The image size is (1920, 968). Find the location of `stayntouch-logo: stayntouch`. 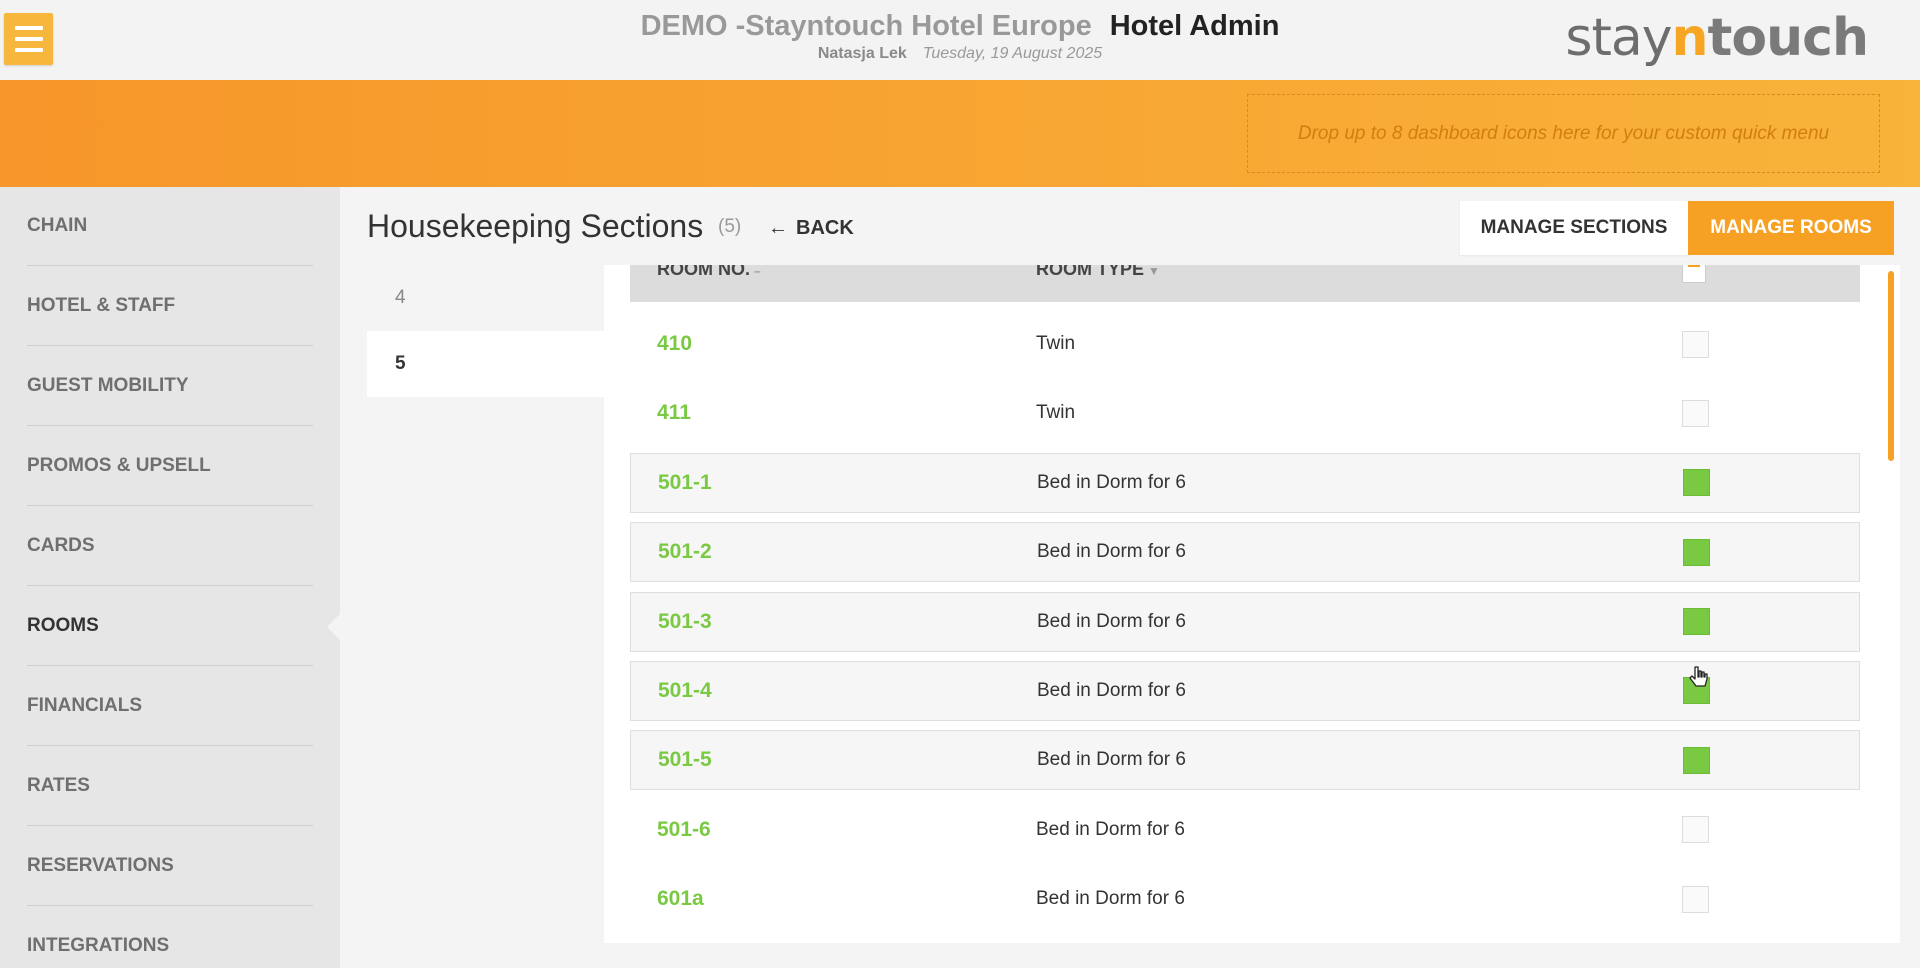

stayntouch-logo: stayntouch is located at coordinates (1717, 38).